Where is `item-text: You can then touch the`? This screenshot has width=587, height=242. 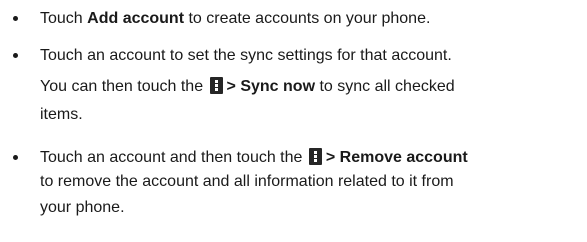
item-text: You can then touch the is located at coordinates (124, 86).